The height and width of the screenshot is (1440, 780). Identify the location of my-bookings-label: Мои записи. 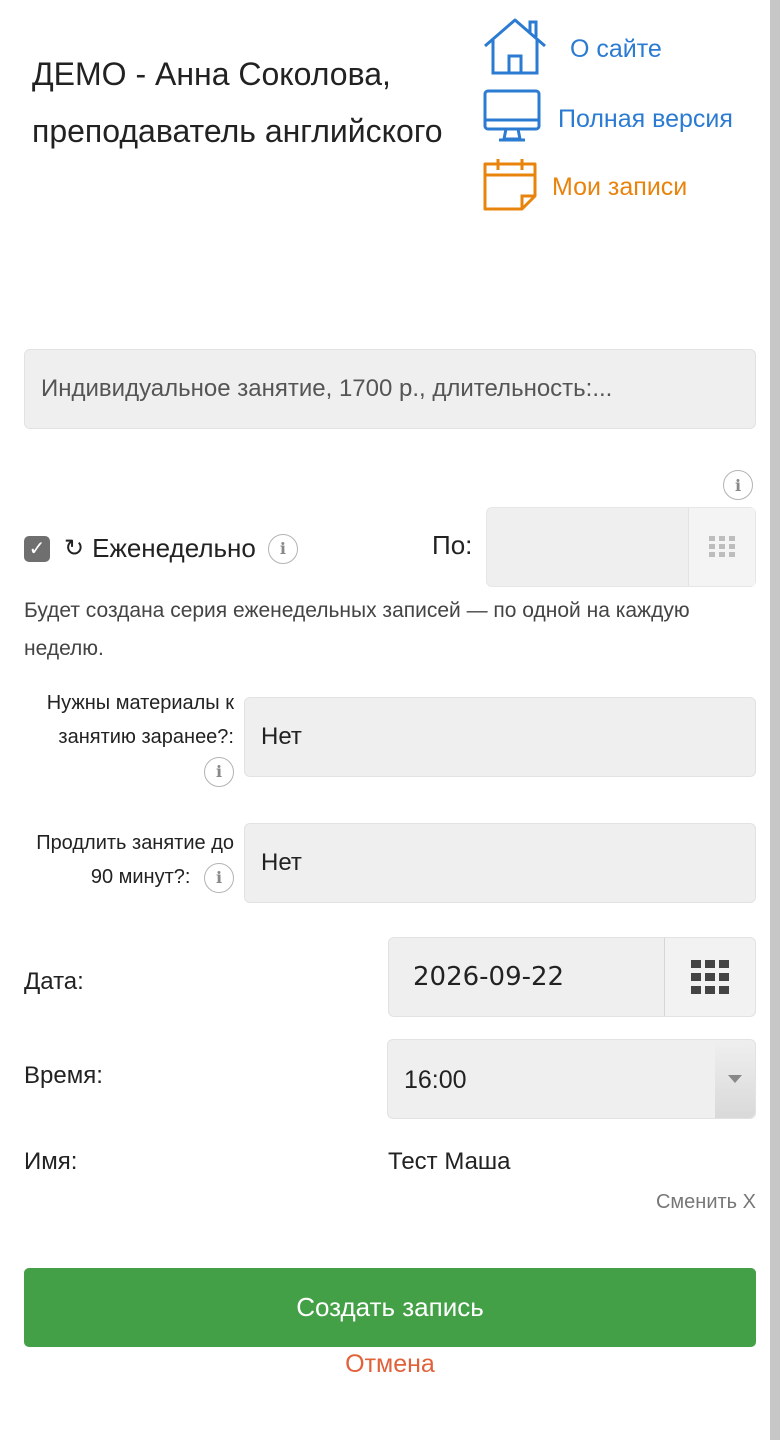
(620, 187).